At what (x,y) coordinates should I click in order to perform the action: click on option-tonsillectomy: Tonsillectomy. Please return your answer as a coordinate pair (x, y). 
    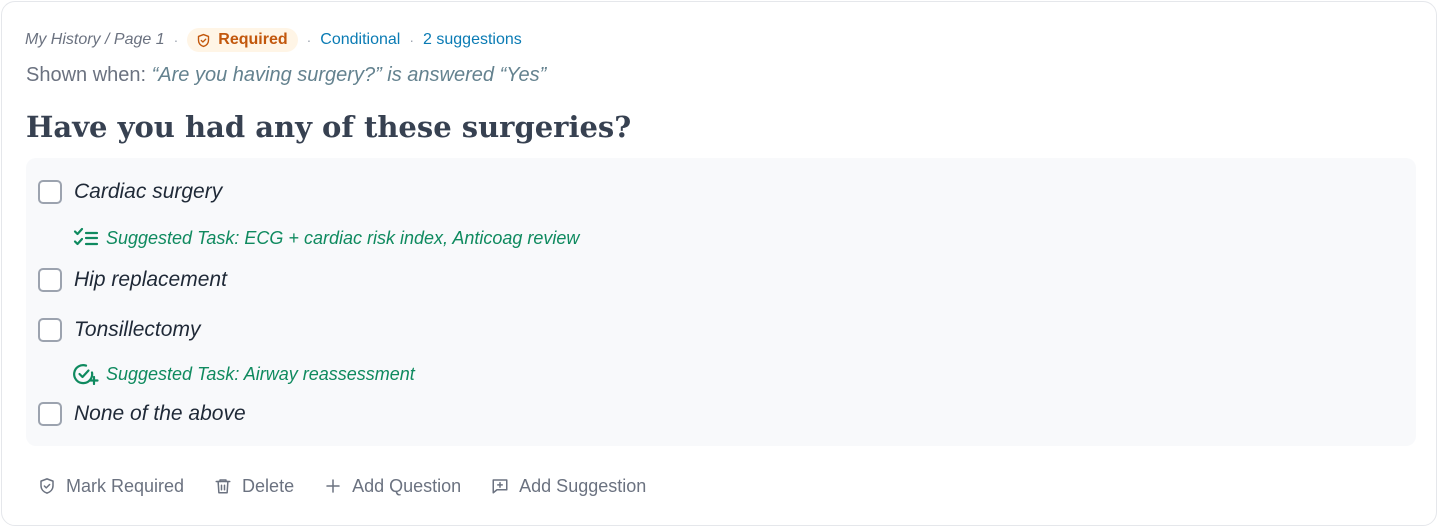
    Looking at the image, I should click on (119, 330).